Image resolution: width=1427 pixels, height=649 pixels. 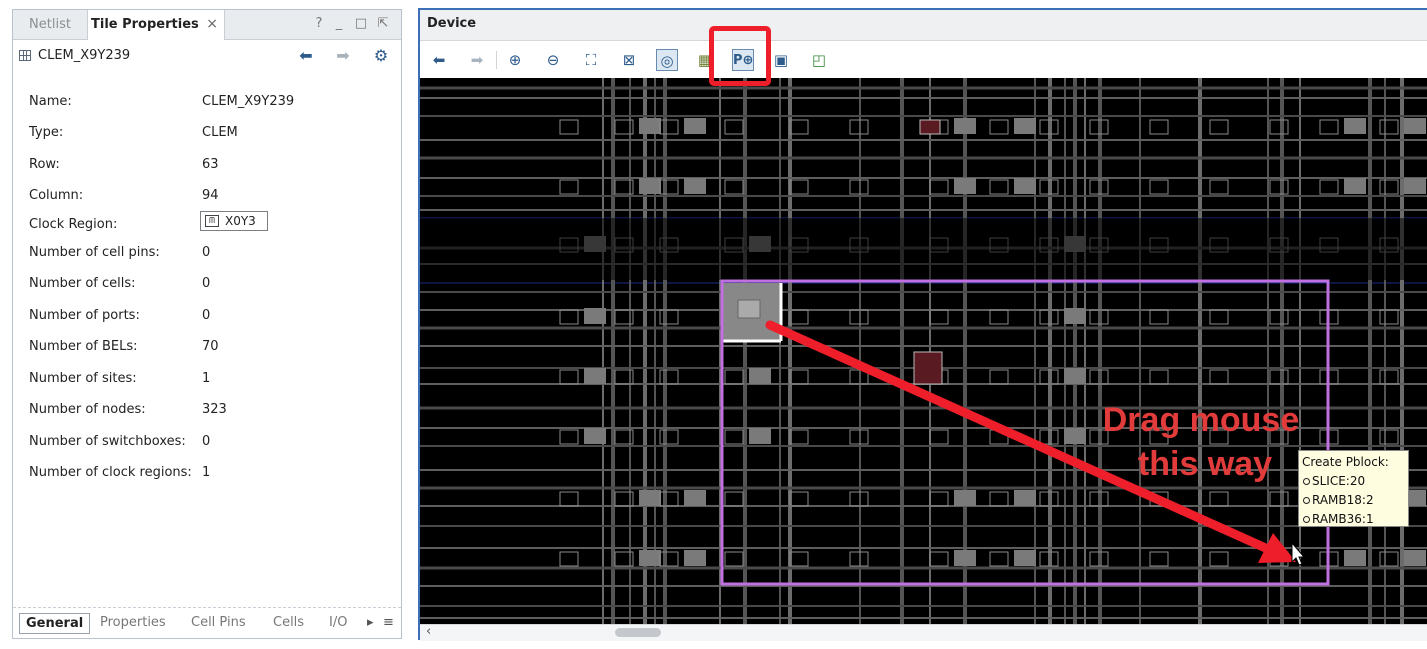 What do you see at coordinates (439, 60) in the screenshot?
I see `back-icon: ⬅` at bounding box center [439, 60].